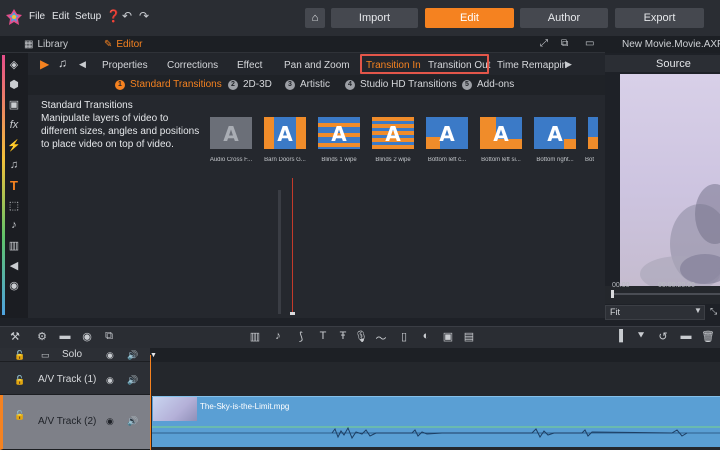 The height and width of the screenshot is (450, 720). I want to click on category-studio-hd: 4 Studio HD Transitions, so click(401, 84).